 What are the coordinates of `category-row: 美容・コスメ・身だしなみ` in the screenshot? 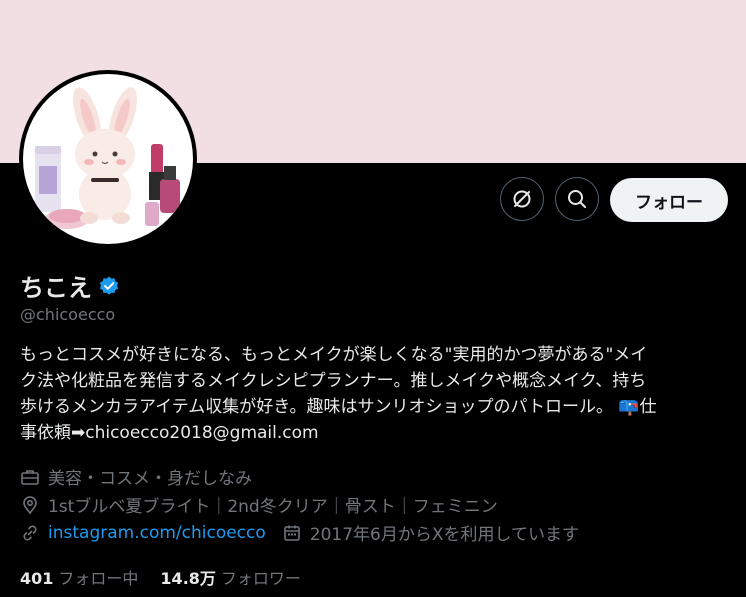 It's located at (136, 476).